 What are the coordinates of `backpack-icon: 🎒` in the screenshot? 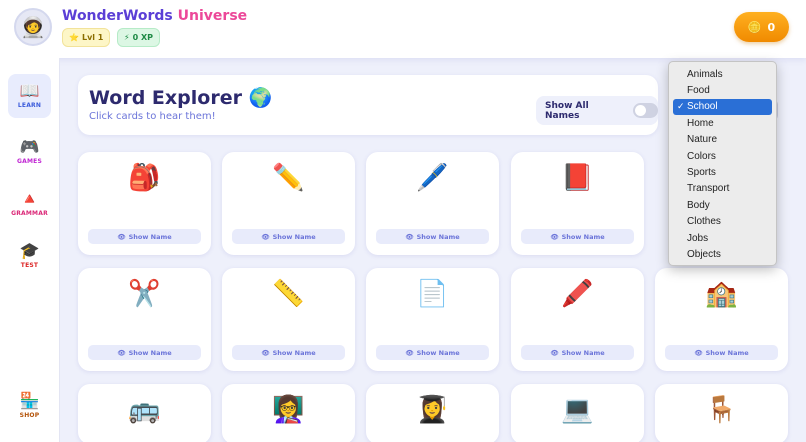 It's located at (144, 178).